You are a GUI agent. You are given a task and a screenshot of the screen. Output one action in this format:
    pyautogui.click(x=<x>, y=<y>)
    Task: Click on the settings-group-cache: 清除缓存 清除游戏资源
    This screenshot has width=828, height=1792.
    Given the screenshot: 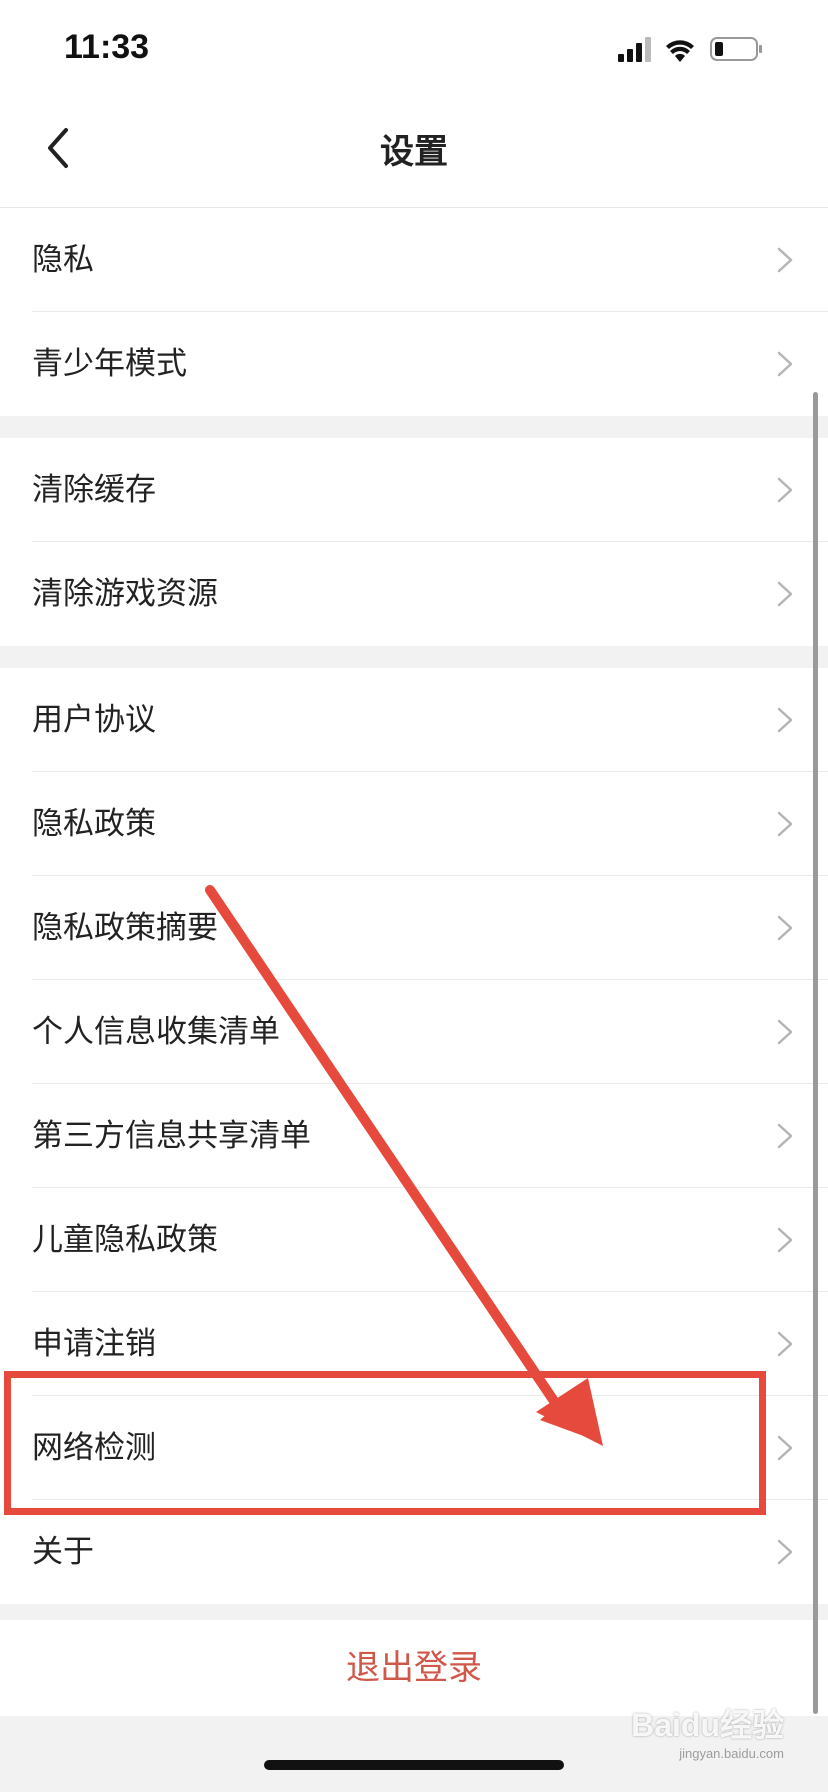 What is the action you would take?
    pyautogui.click(x=414, y=542)
    